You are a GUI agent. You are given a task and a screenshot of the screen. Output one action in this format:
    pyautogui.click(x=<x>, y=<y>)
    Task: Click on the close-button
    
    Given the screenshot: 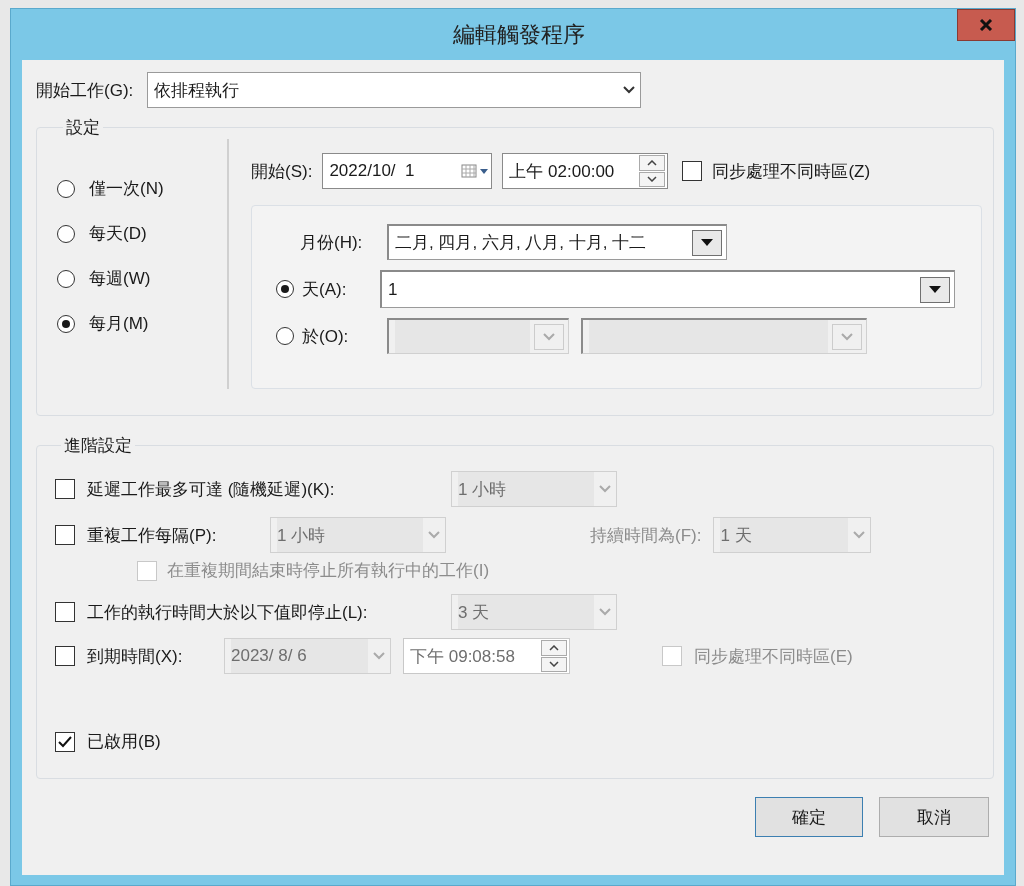 What is the action you would take?
    pyautogui.click(x=986, y=25)
    